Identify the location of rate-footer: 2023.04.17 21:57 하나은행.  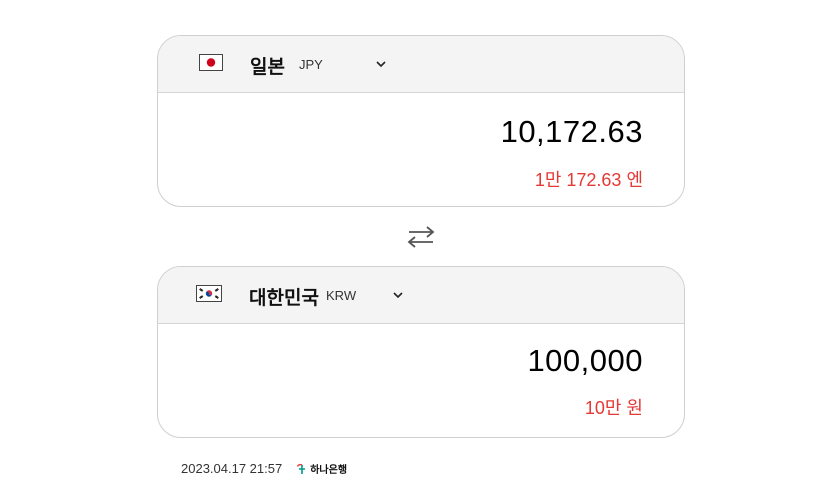
(264, 468).